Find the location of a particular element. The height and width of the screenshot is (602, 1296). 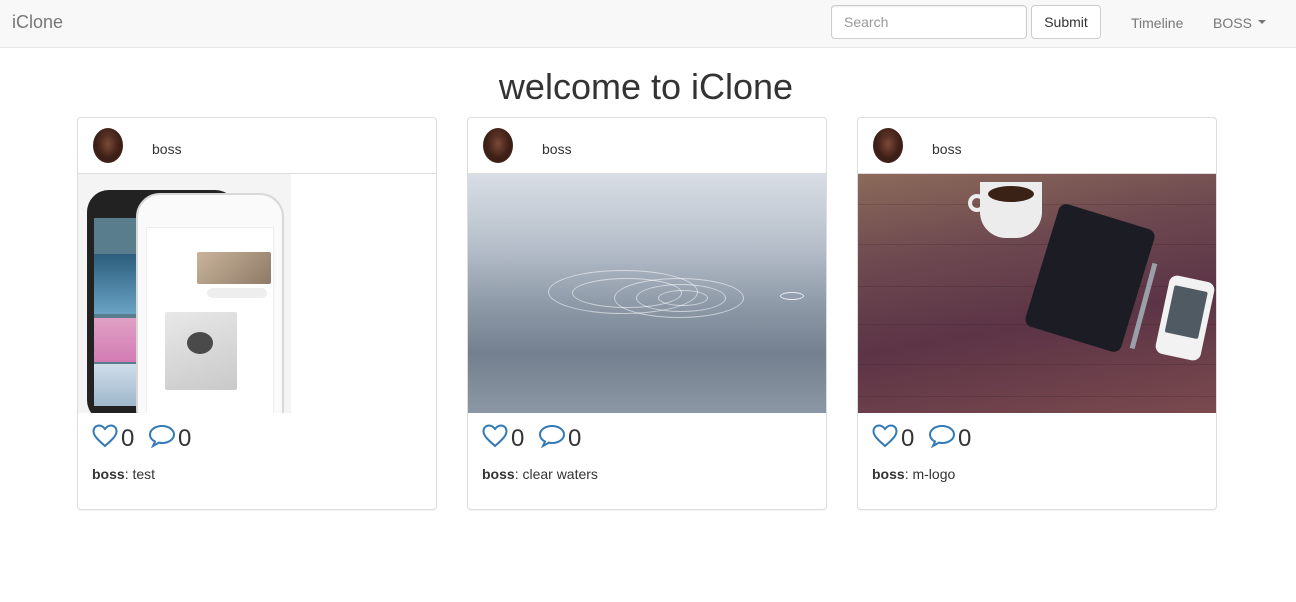

search-input is located at coordinates (929, 22).